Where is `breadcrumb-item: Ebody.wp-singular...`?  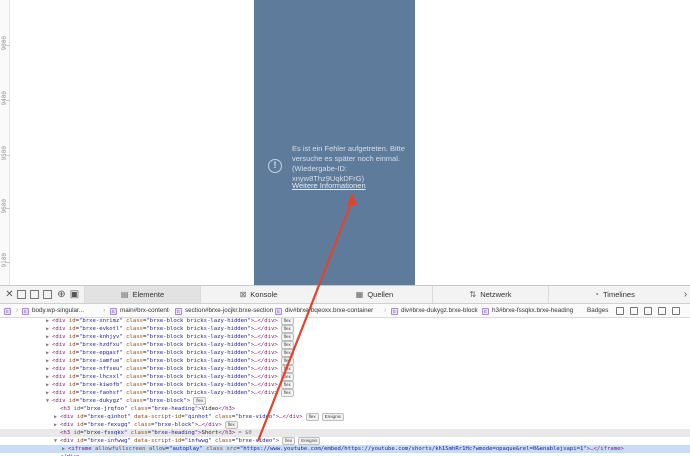
breadcrumb-item: Ebody.wp-singular... is located at coordinates (53, 310).